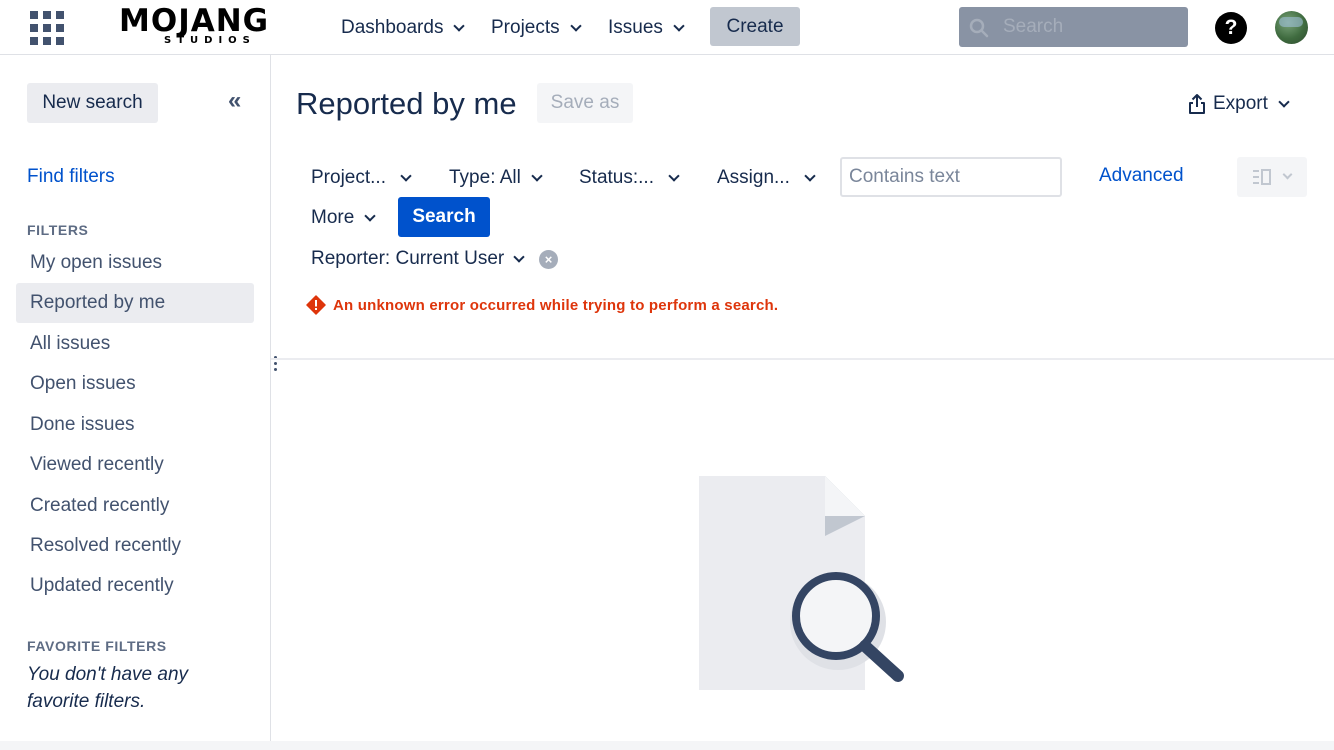 The width and height of the screenshot is (1334, 750). What do you see at coordinates (408, 258) in the screenshot?
I see `reporter-criteria-label: Reporter: Current User` at bounding box center [408, 258].